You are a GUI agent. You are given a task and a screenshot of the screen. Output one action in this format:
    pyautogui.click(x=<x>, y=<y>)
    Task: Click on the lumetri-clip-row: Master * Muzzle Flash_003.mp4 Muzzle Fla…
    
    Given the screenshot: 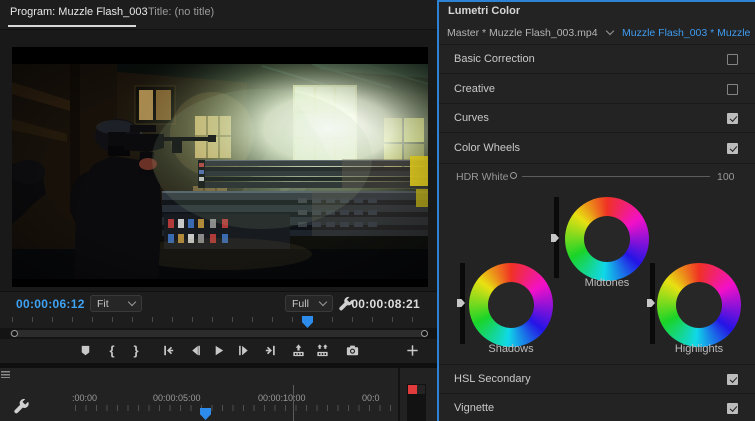 What is the action you would take?
    pyautogui.click(x=597, y=33)
    